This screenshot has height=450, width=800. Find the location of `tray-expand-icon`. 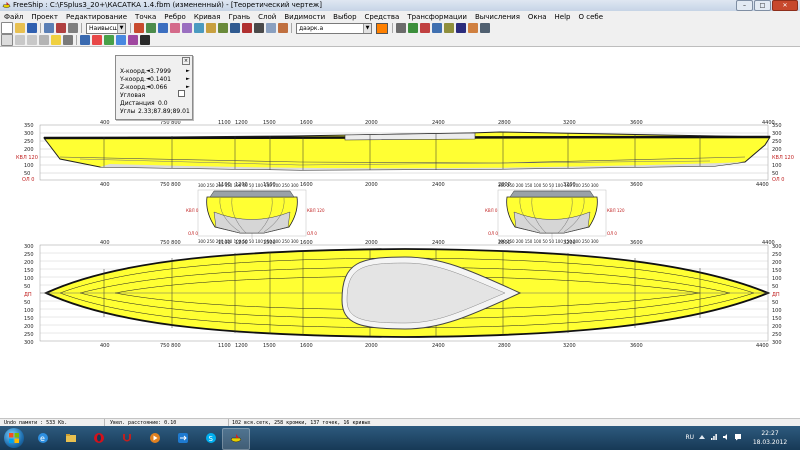

tray-expand-icon is located at coordinates (702, 437).